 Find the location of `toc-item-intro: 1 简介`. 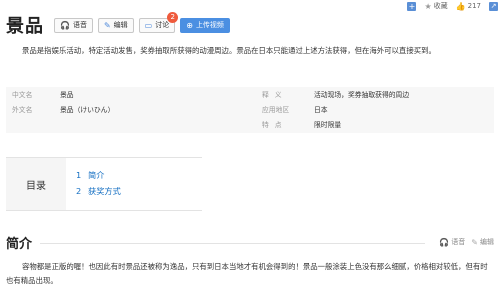

toc-item-intro: 1 简介 is located at coordinates (98, 175).